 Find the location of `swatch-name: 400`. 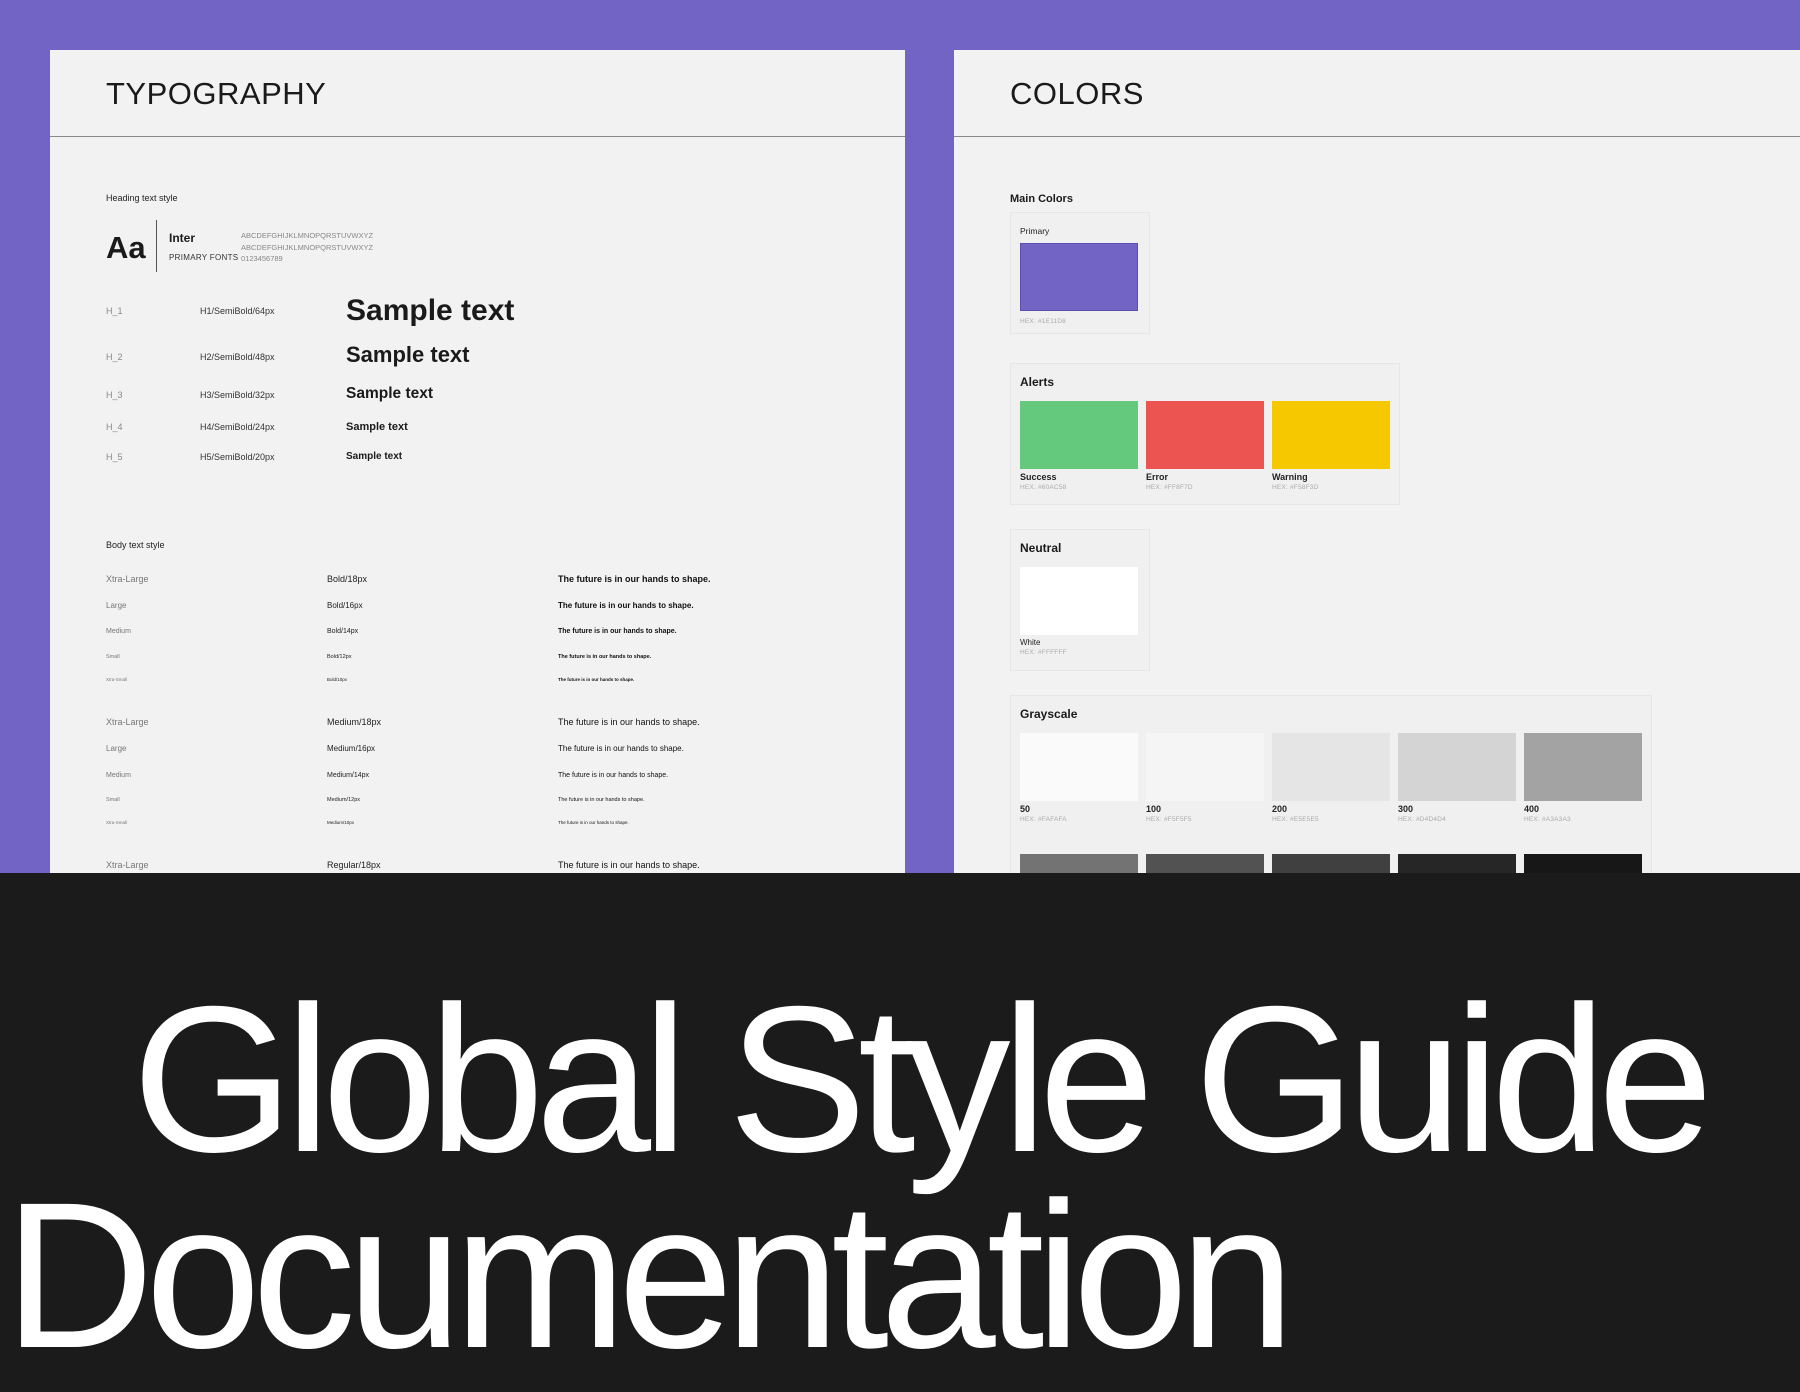

swatch-name: 400 is located at coordinates (1532, 809).